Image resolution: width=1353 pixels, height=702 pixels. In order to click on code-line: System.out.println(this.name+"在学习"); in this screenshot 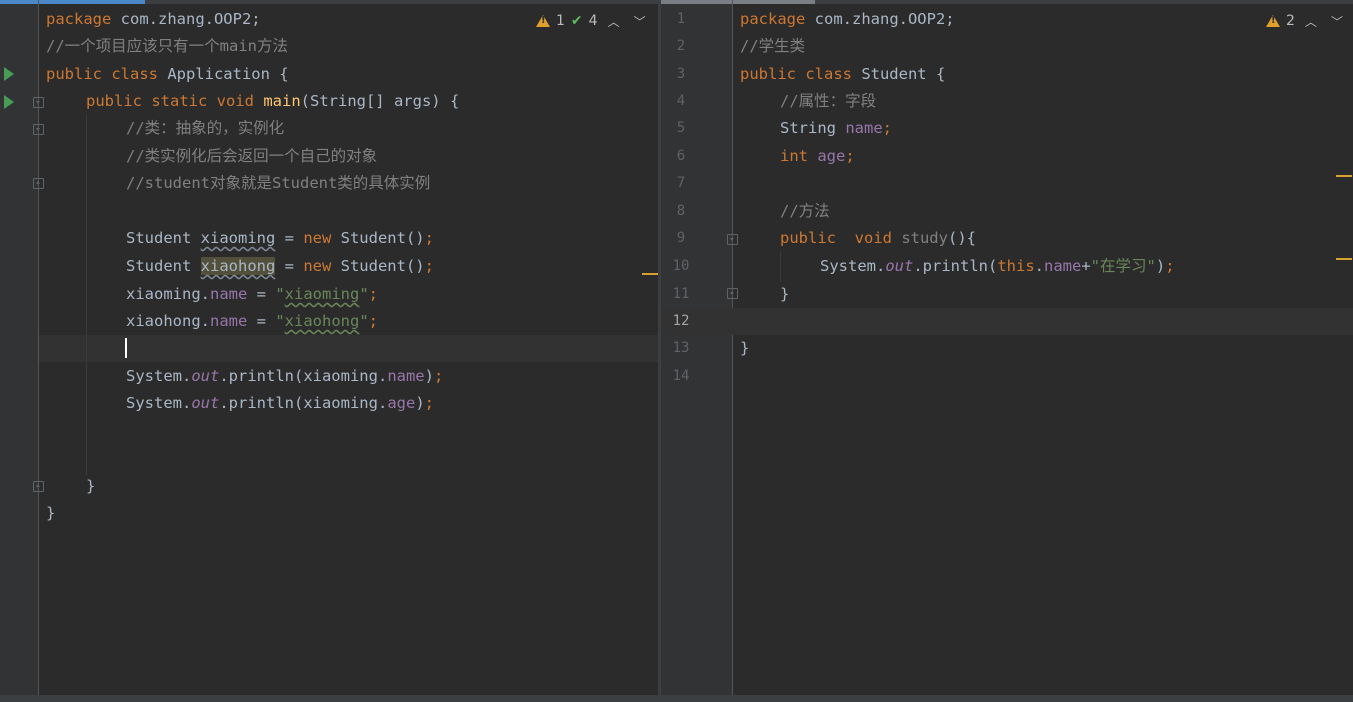, I will do `click(997, 266)`.